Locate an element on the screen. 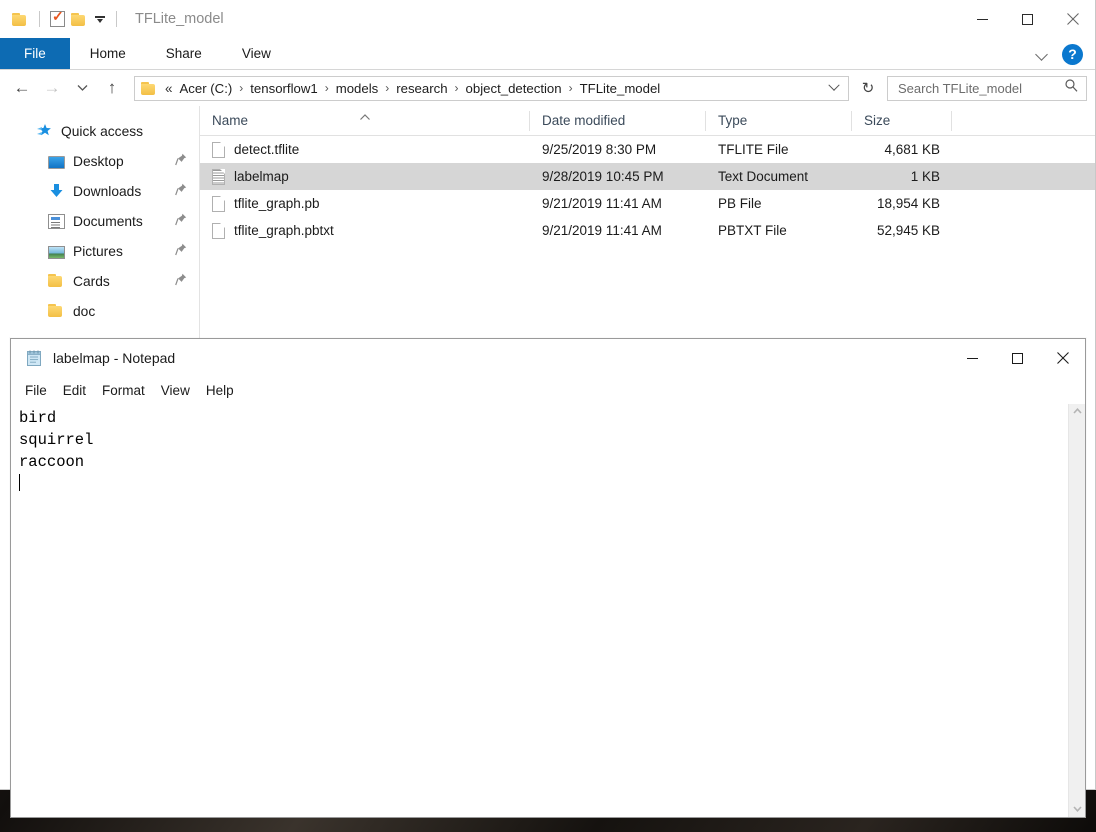  help-button: ? is located at coordinates (1072, 54).